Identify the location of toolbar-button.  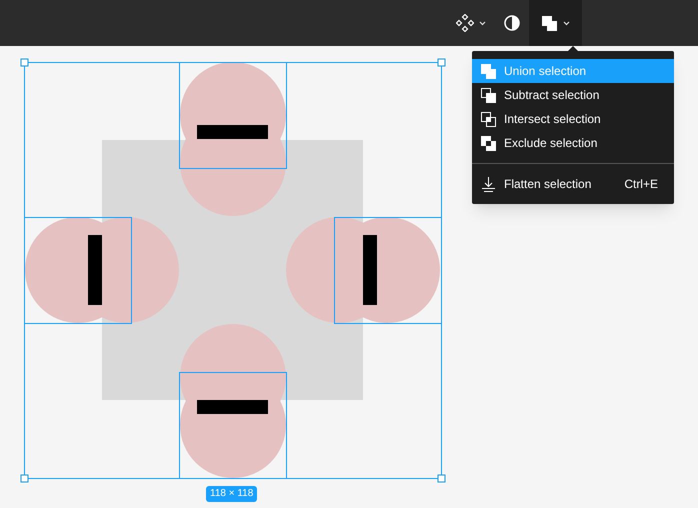
(555, 23).